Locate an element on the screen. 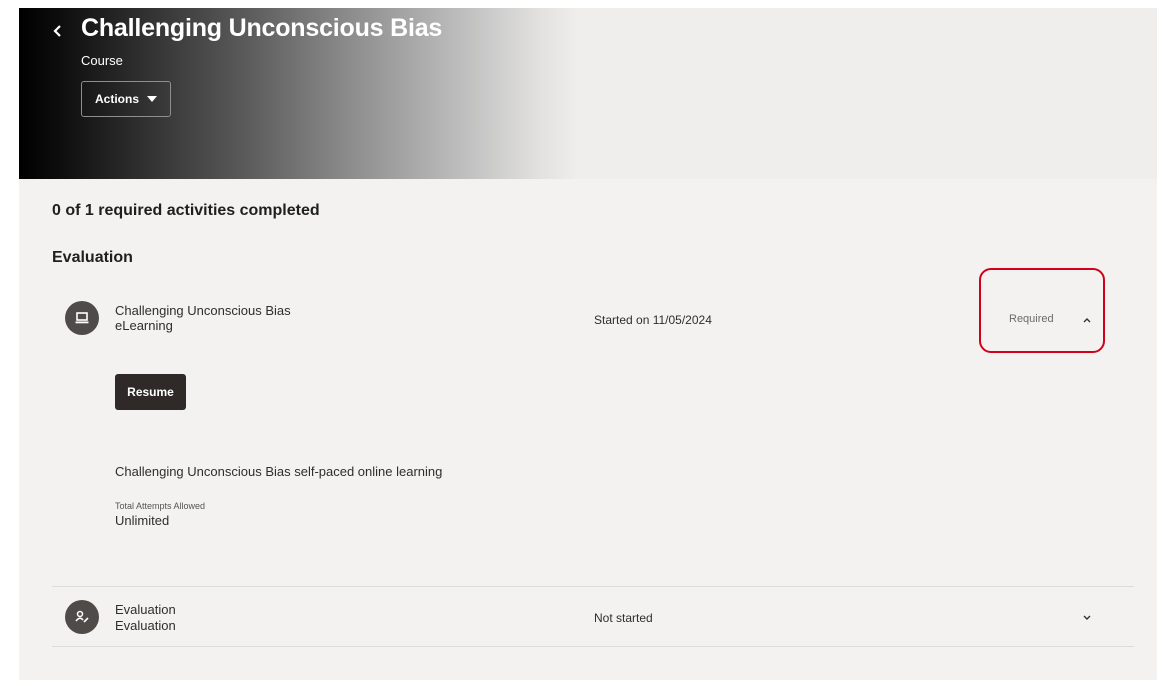  resume-button: Resume is located at coordinates (150, 392).